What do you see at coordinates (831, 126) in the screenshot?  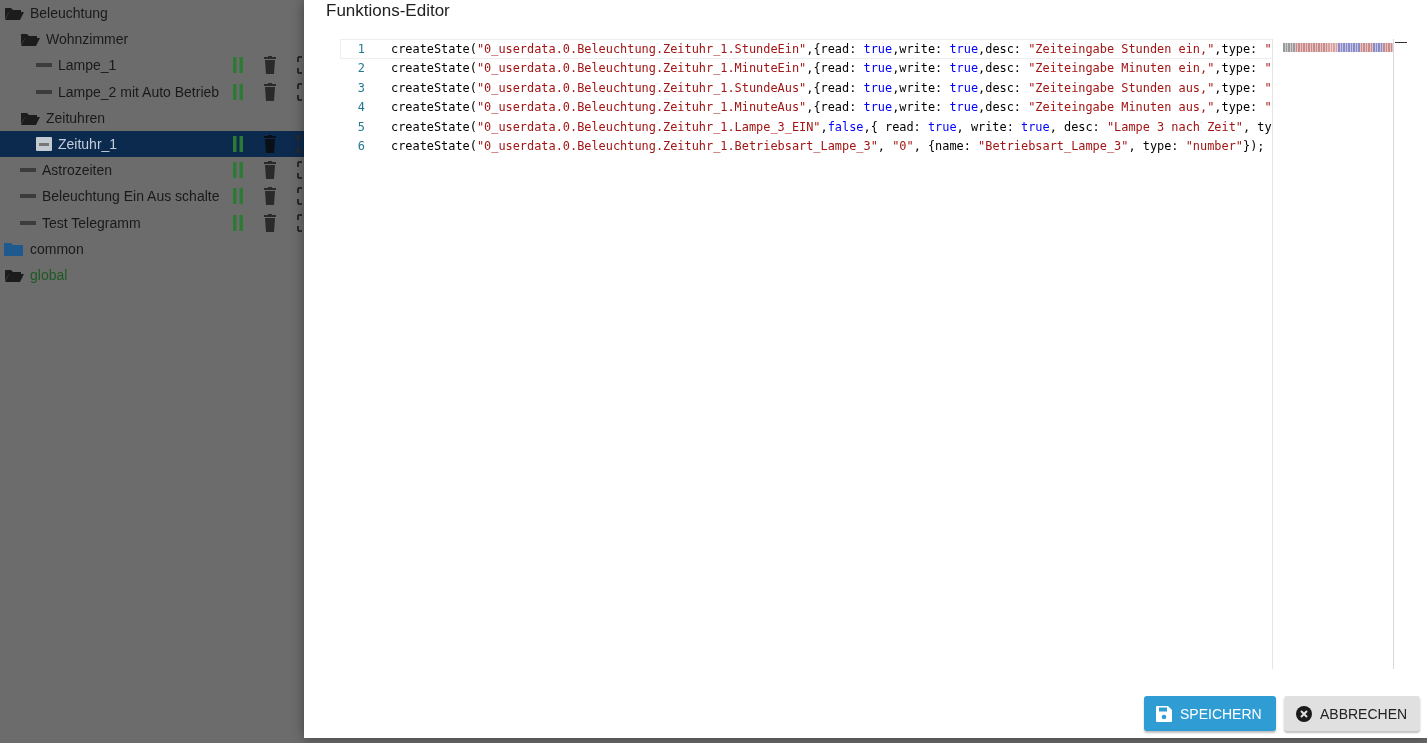 I see `code-line: createState("0_userdata.0.Beleuchtung.Zeituhr_1.Lampe_3_EIN",false,{ read: true, write: true, desc: "Lampe 3 nach Zeit", ty` at bounding box center [831, 126].